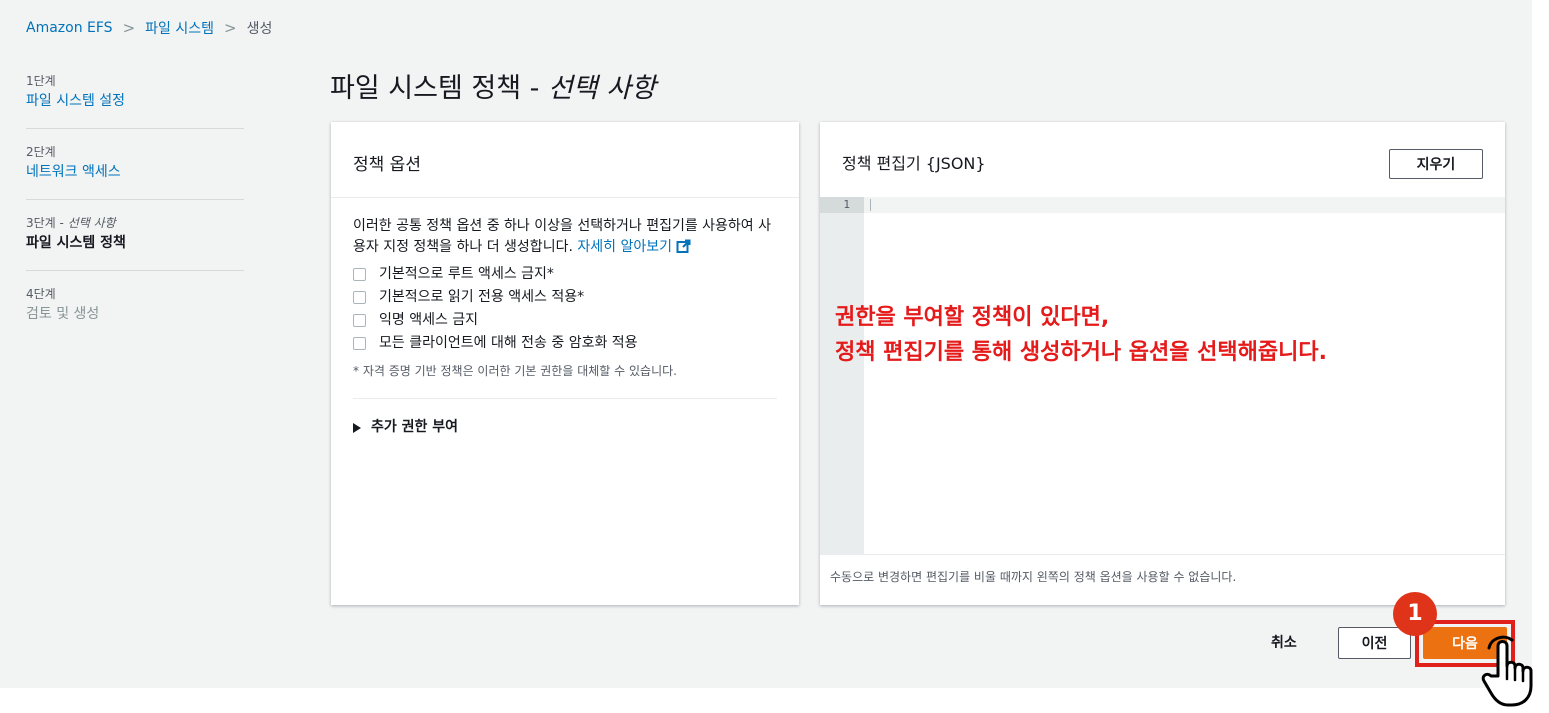  What do you see at coordinates (135, 223) in the screenshot?
I see `step-number: 3단계 - 선택 사항` at bounding box center [135, 223].